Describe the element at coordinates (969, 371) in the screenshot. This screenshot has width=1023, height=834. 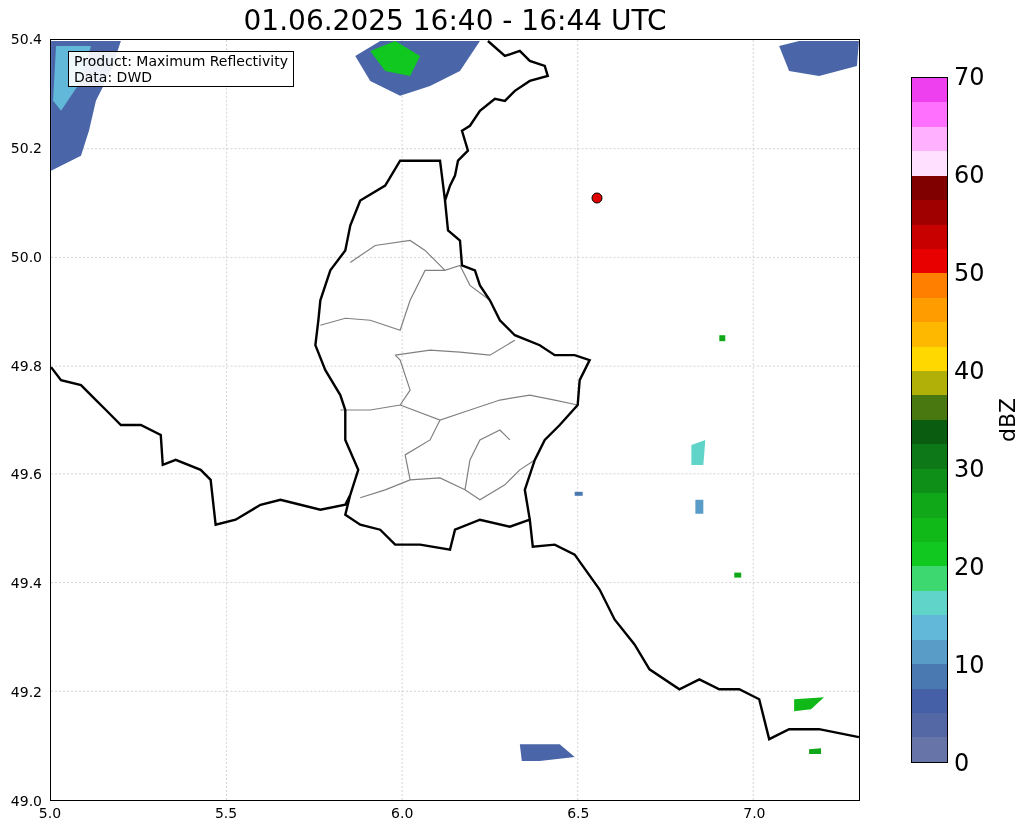
I see `colorbar-tick-label: 40` at that location.